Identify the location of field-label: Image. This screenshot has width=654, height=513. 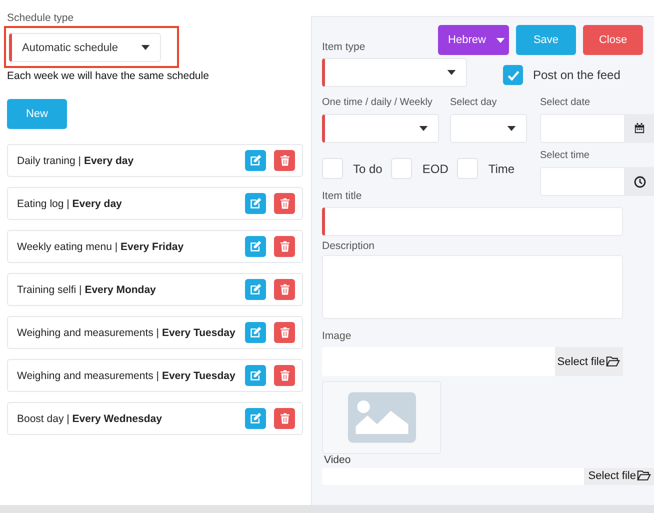
(337, 336).